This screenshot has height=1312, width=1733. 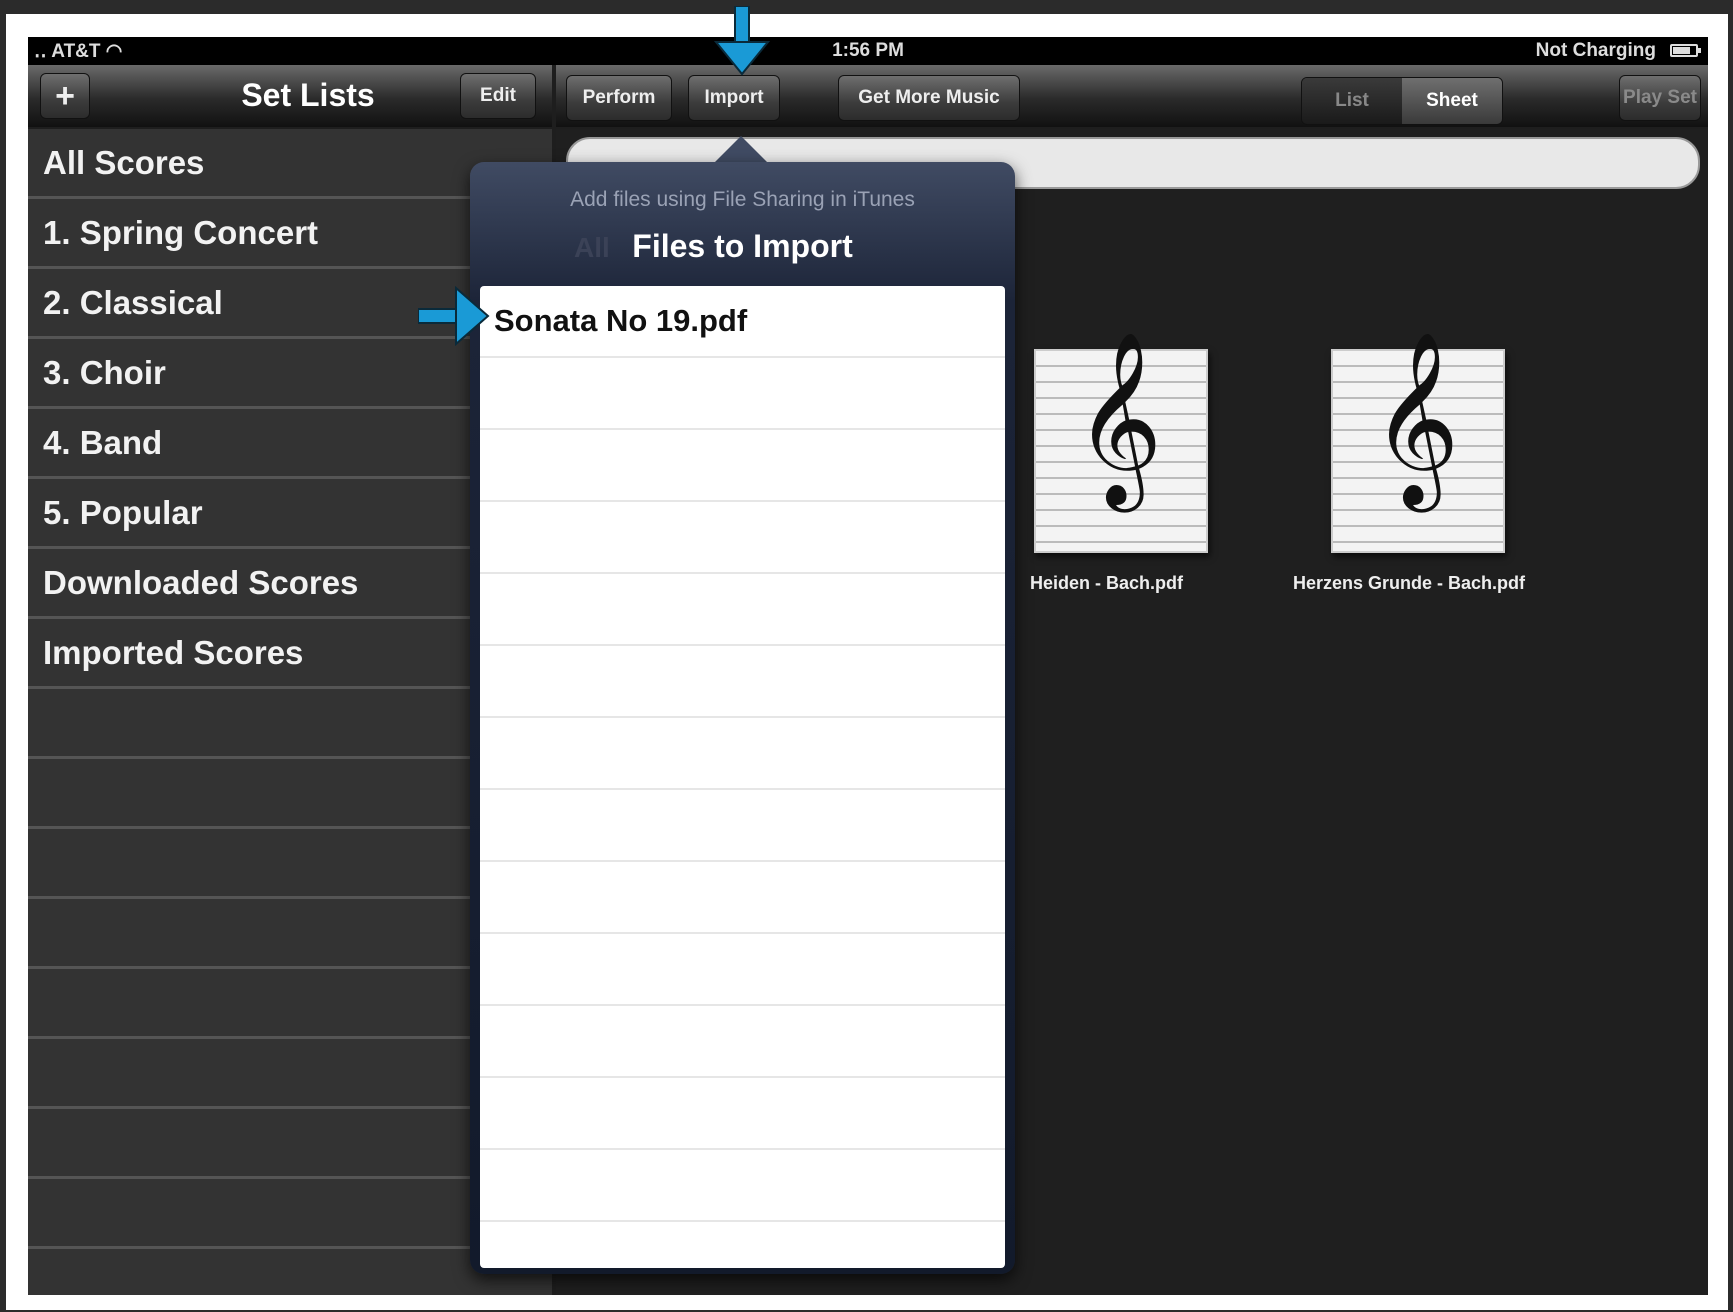 What do you see at coordinates (308, 95) in the screenshot?
I see `set-lists-title: Set Lists` at bounding box center [308, 95].